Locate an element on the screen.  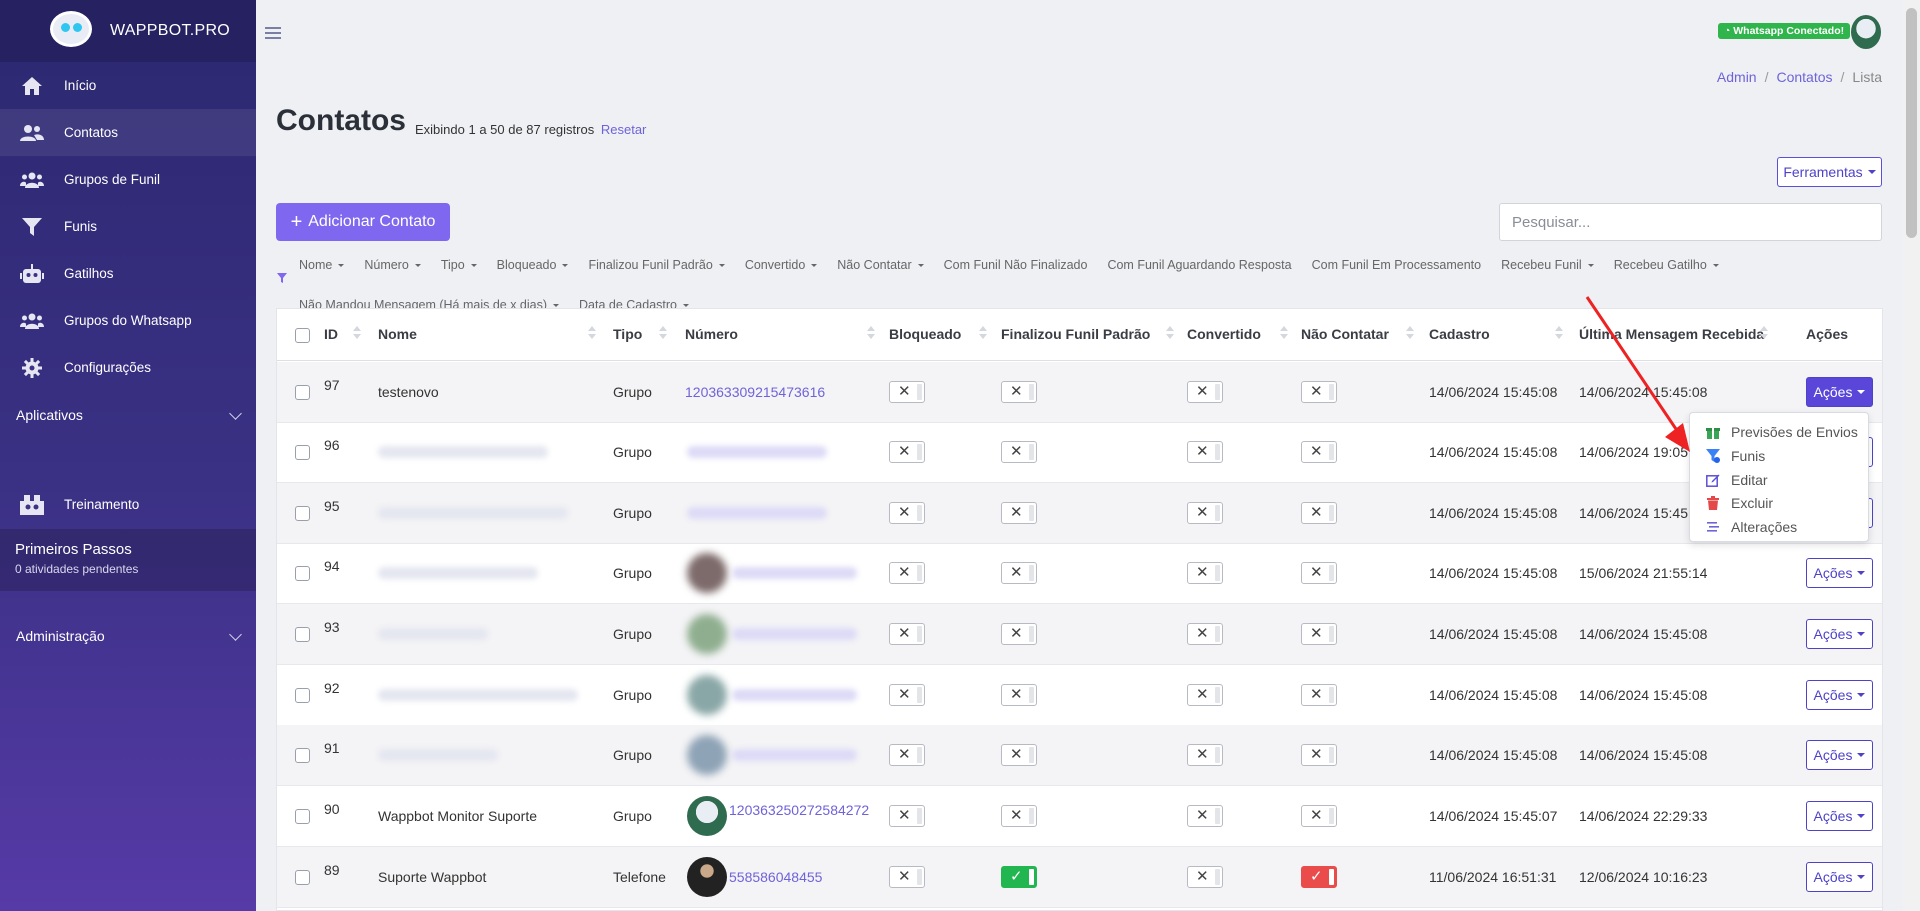
column-header-convertido: Convertido is located at coordinates (1224, 334).